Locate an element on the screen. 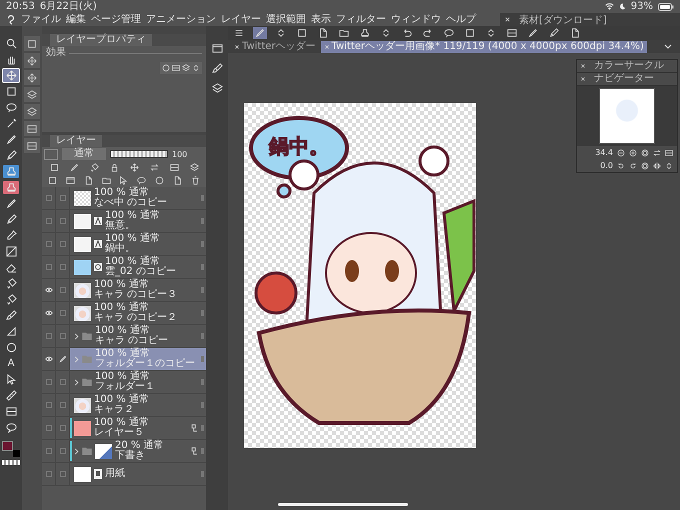 Image resolution: width=680 pixels, height=510 pixels. flip-icon is located at coordinates (657, 166).